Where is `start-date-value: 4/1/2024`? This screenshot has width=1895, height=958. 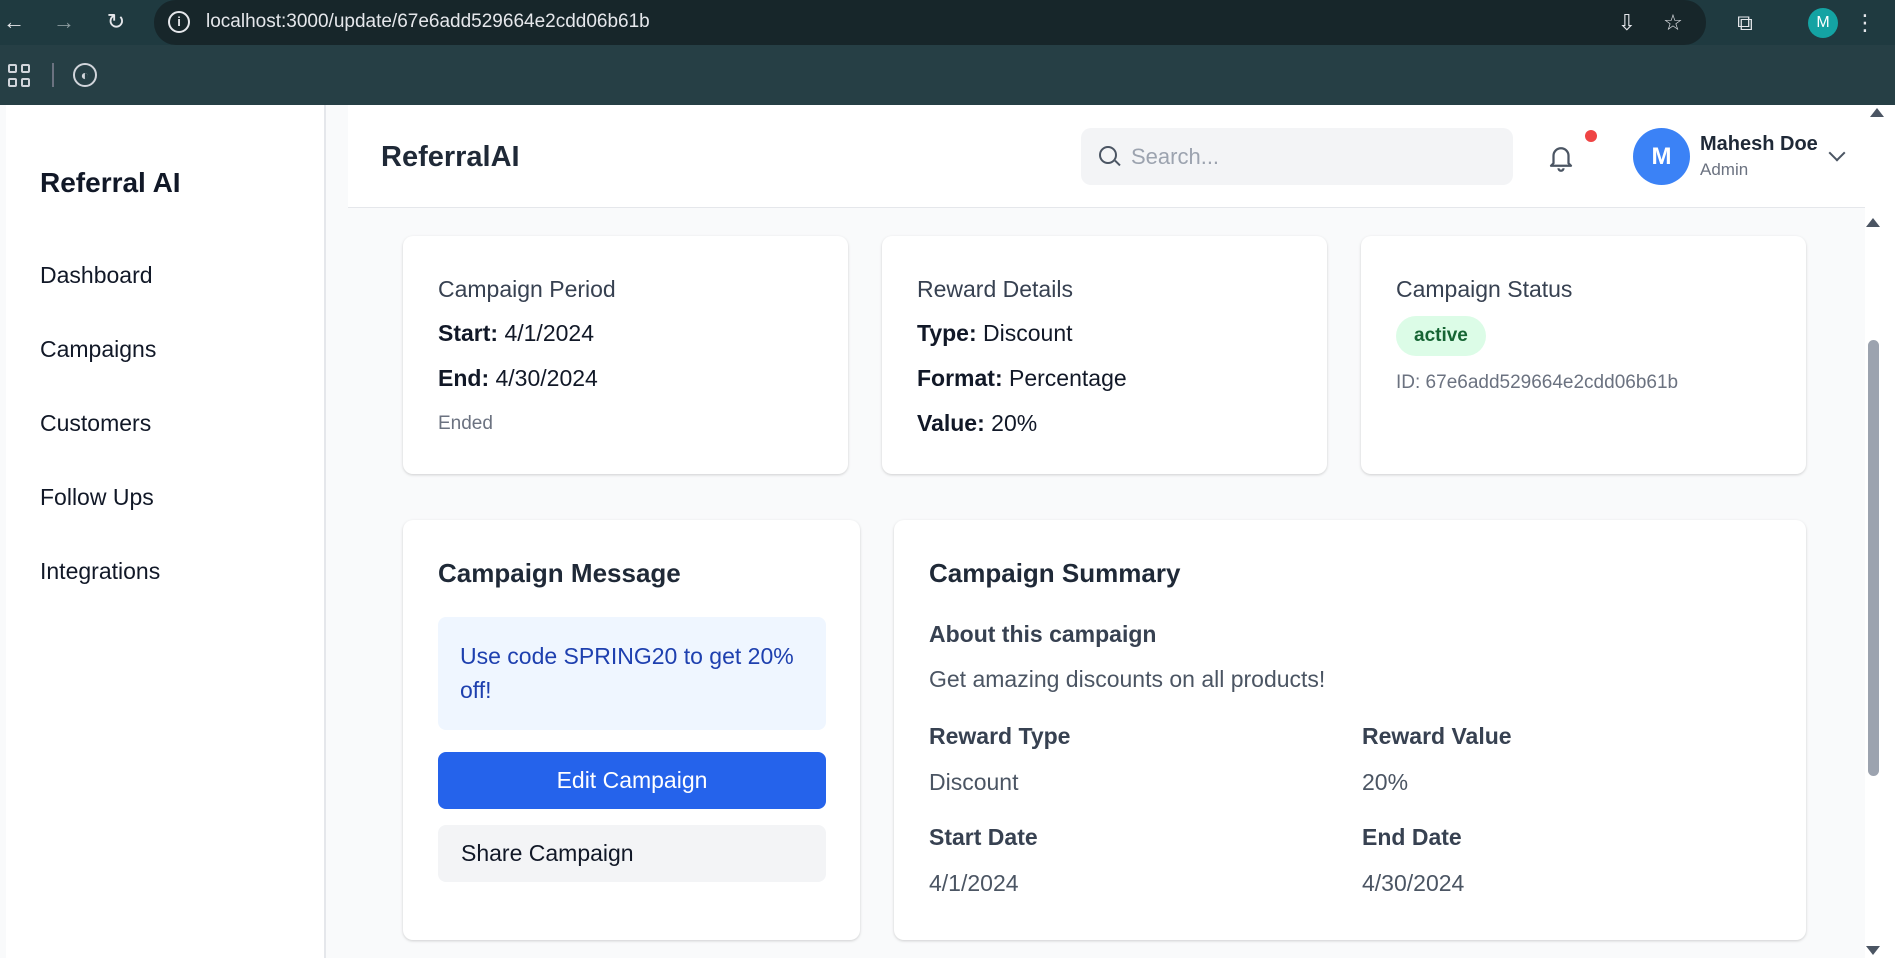 start-date-value: 4/1/2024 is located at coordinates (974, 883).